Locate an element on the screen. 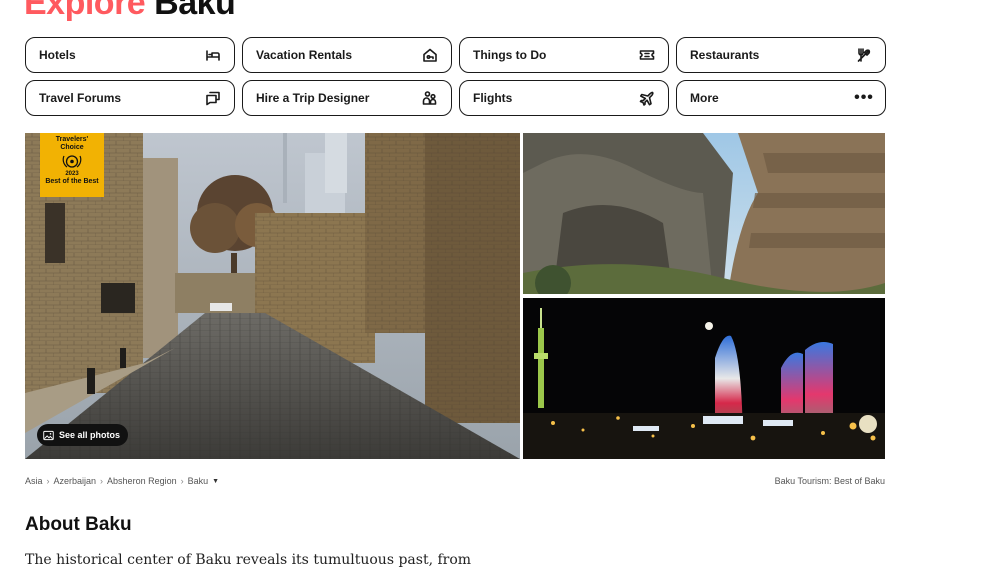 This screenshot has height=569, width=1000. page-title: Explore Baku is located at coordinates (130, 11).